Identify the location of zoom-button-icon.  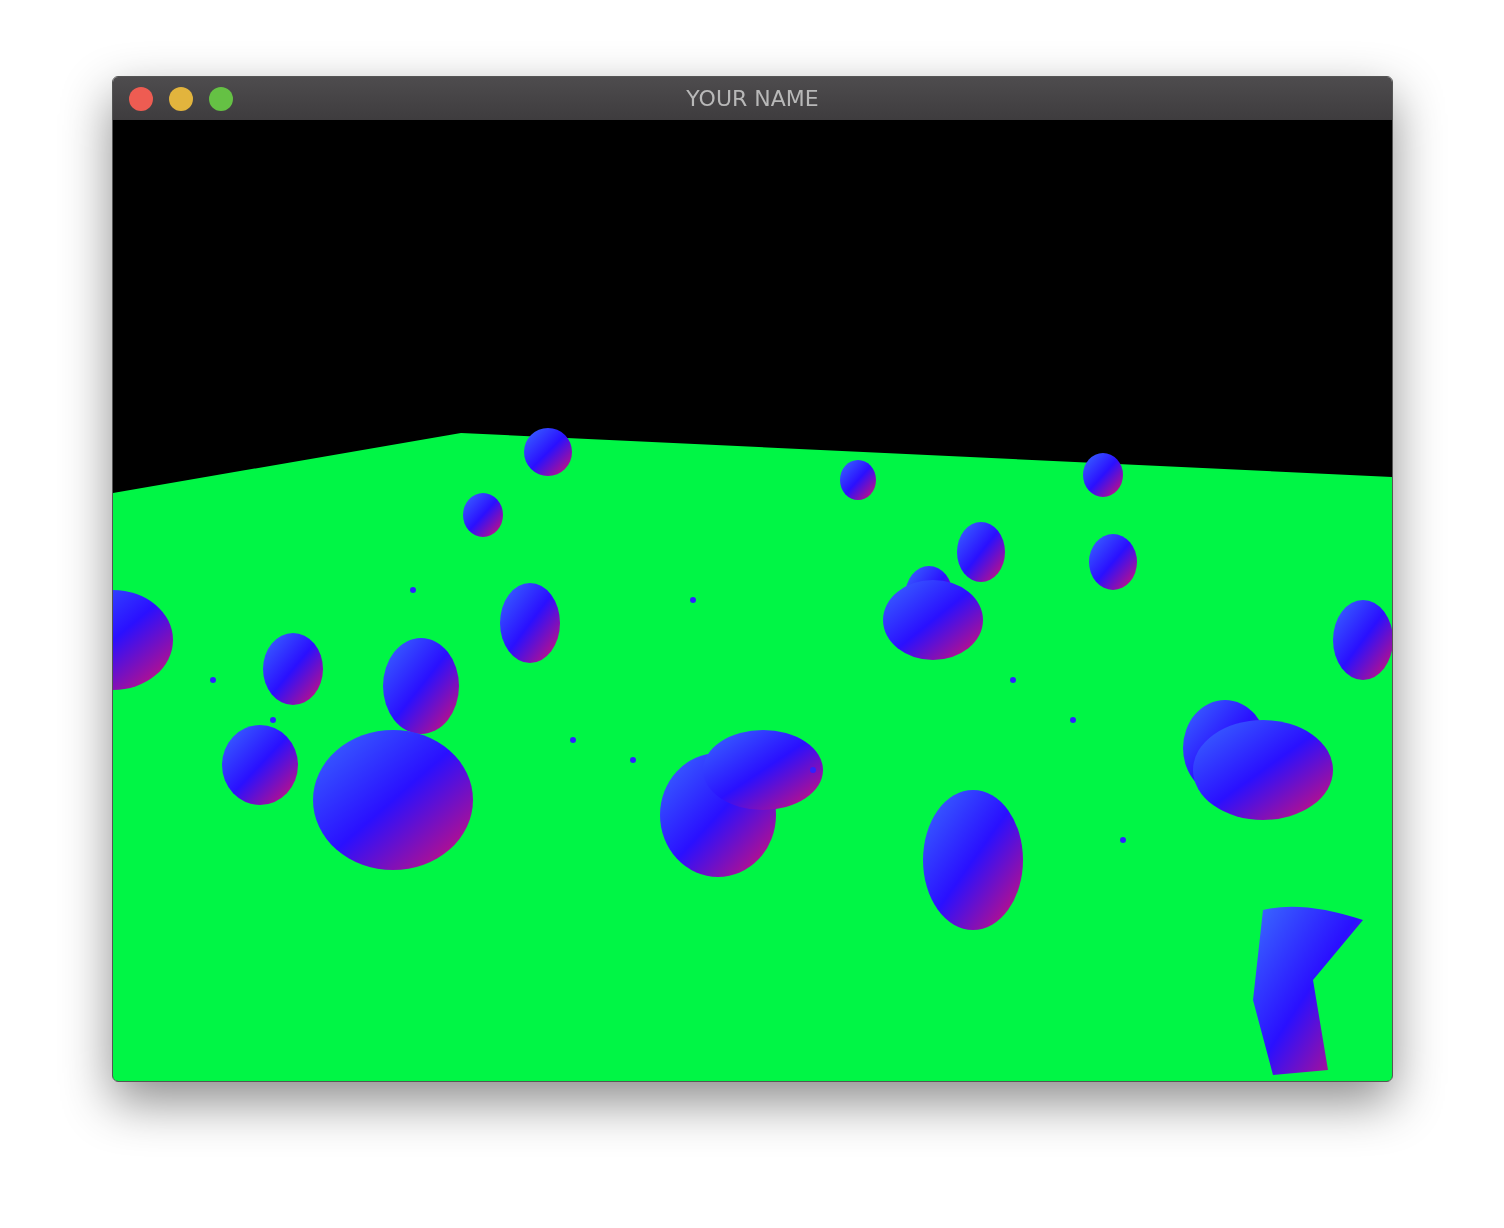
(221, 98).